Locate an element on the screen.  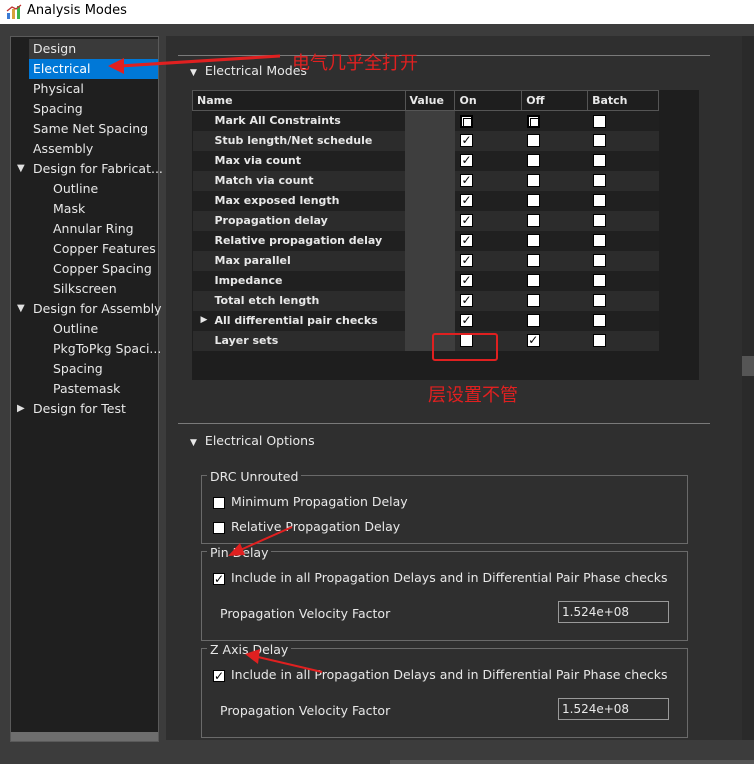
table-row: Match via count ✓ is located at coordinates (425, 180).